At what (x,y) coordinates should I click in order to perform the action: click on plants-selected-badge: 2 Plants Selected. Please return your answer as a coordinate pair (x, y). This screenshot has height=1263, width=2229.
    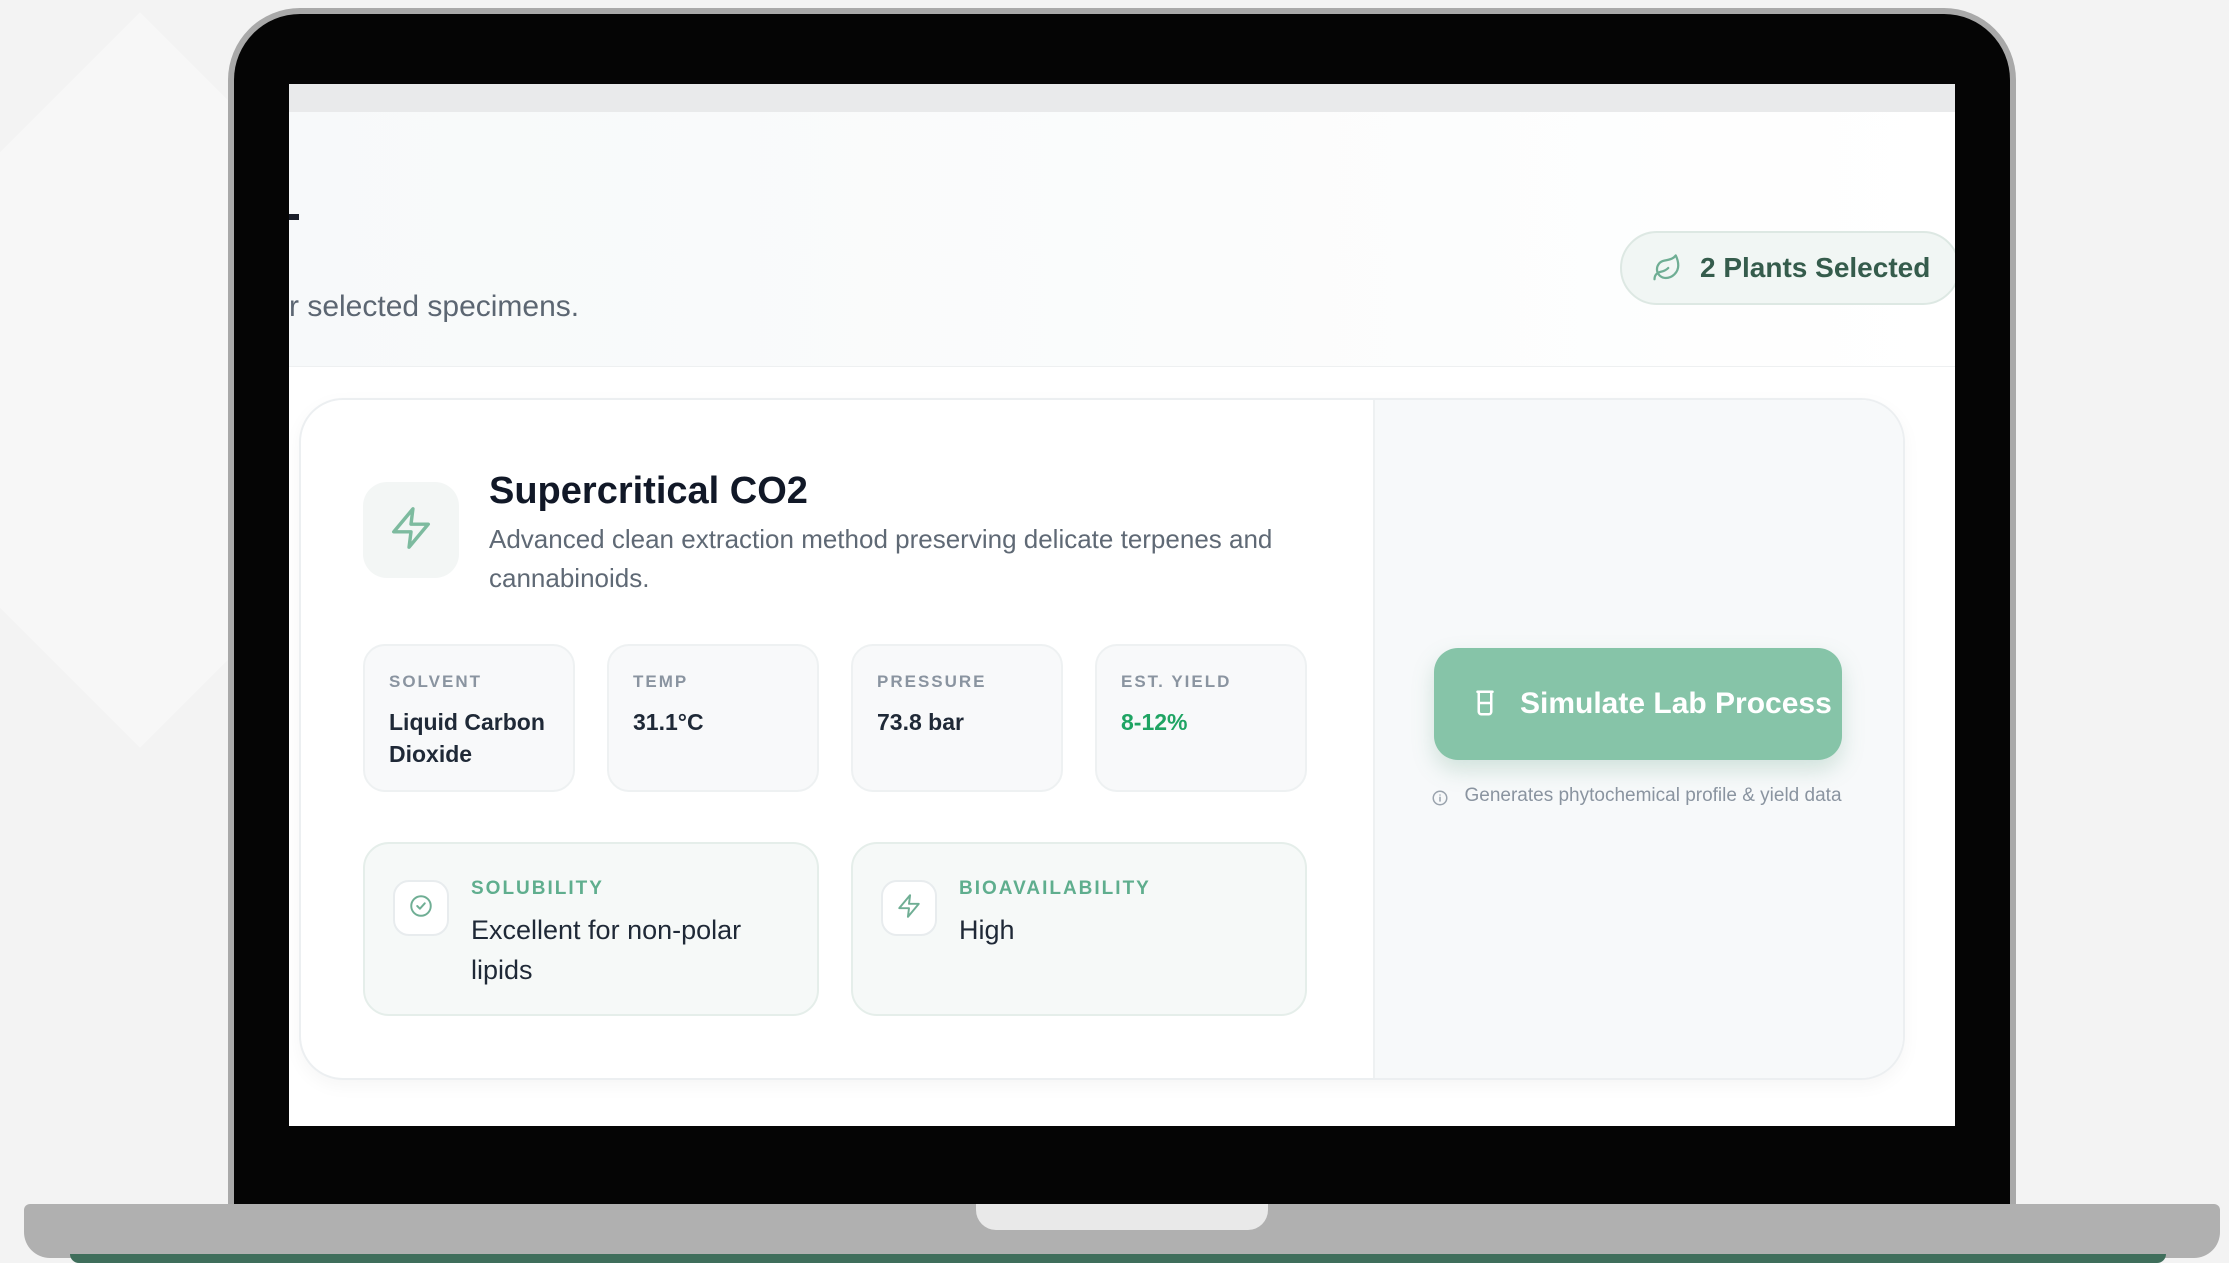
    Looking at the image, I should click on (1787, 268).